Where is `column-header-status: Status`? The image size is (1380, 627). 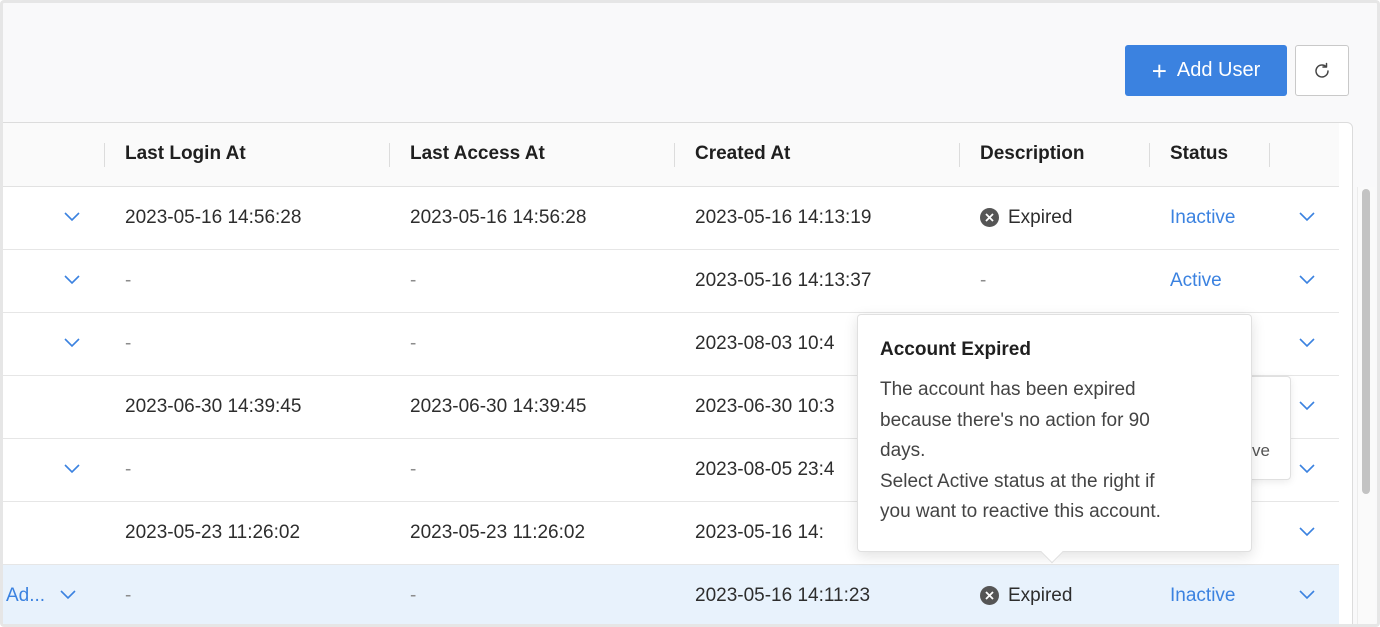 column-header-status: Status is located at coordinates (1209, 155).